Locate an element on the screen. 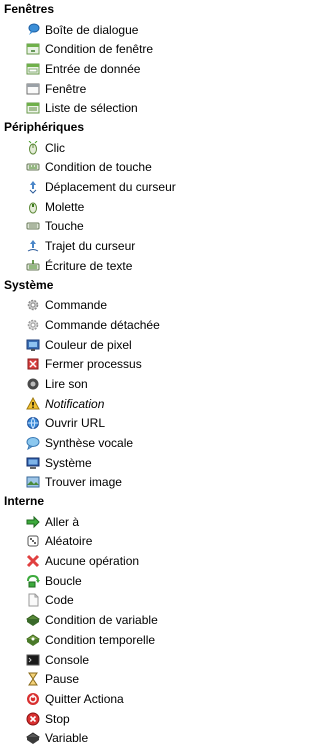 The width and height of the screenshot is (320, 752). list-item: Couleur de pixel is located at coordinates (120, 345).